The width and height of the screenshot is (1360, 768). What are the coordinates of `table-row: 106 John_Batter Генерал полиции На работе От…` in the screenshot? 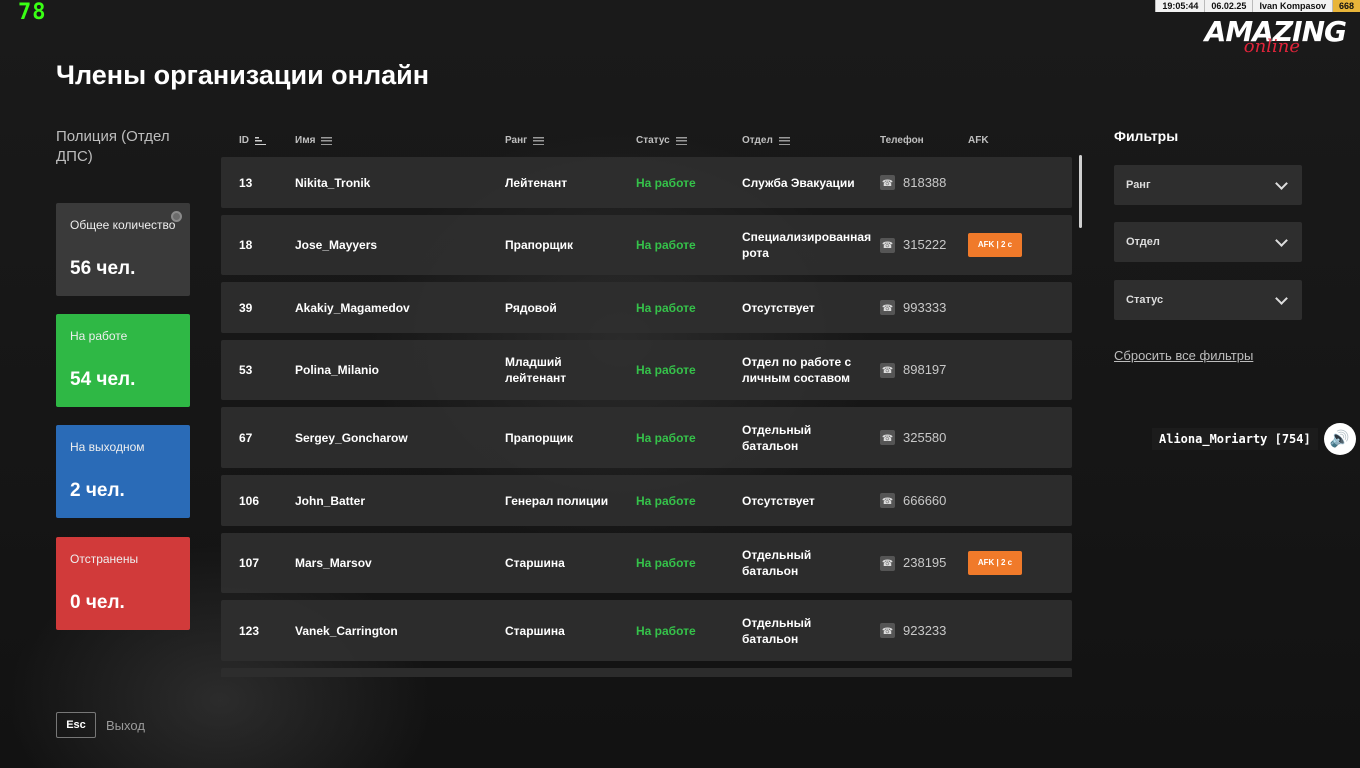 It's located at (646, 500).